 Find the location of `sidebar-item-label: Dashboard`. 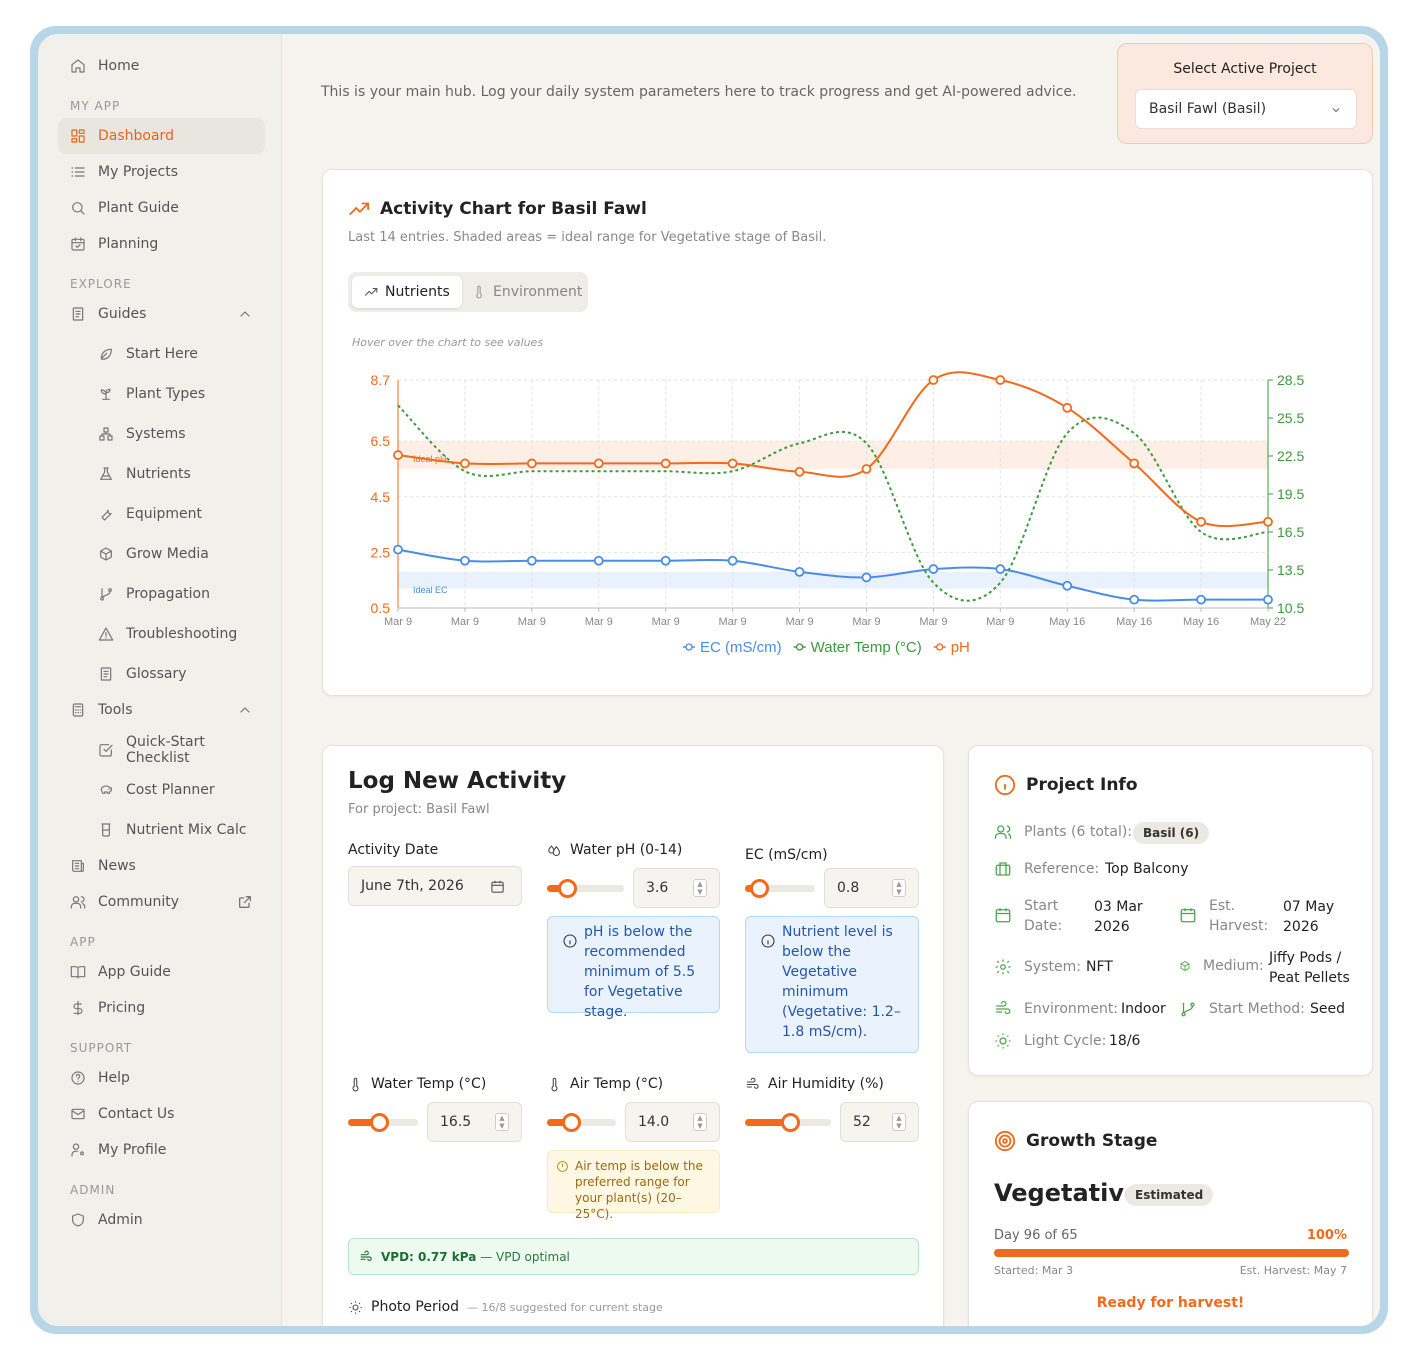

sidebar-item-label: Dashboard is located at coordinates (136, 136).